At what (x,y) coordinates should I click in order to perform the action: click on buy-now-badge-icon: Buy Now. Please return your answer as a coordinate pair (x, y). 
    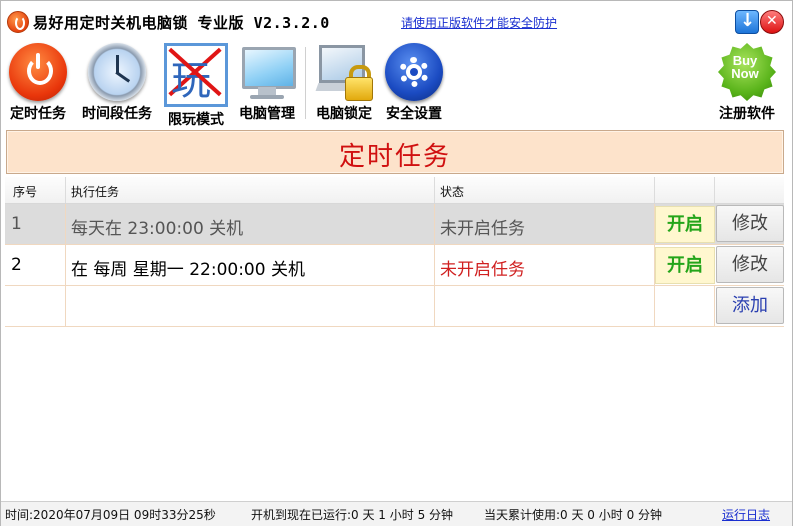
    Looking at the image, I should click on (747, 72).